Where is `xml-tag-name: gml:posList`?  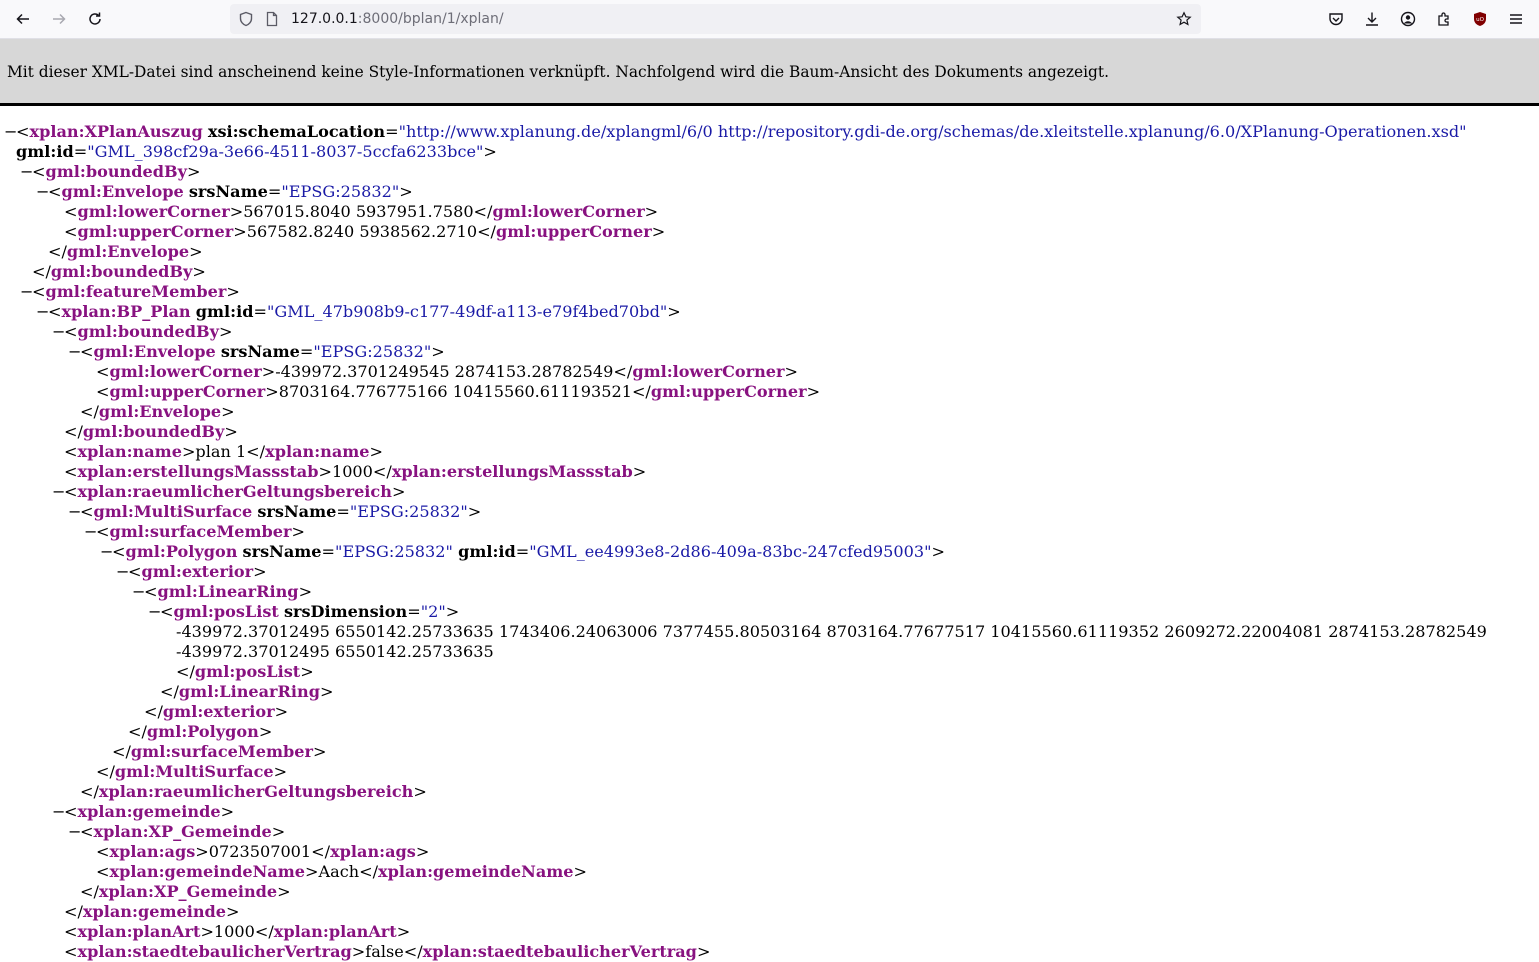
xml-tag-name: gml:posList is located at coordinates (247, 671).